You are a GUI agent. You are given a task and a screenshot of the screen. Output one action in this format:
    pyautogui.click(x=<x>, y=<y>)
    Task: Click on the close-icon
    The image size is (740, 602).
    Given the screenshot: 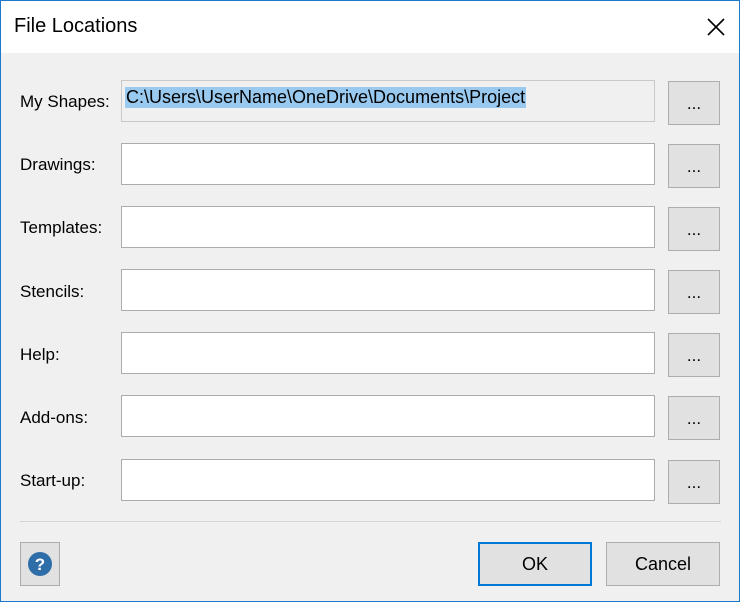 What is the action you would take?
    pyautogui.click(x=716, y=27)
    